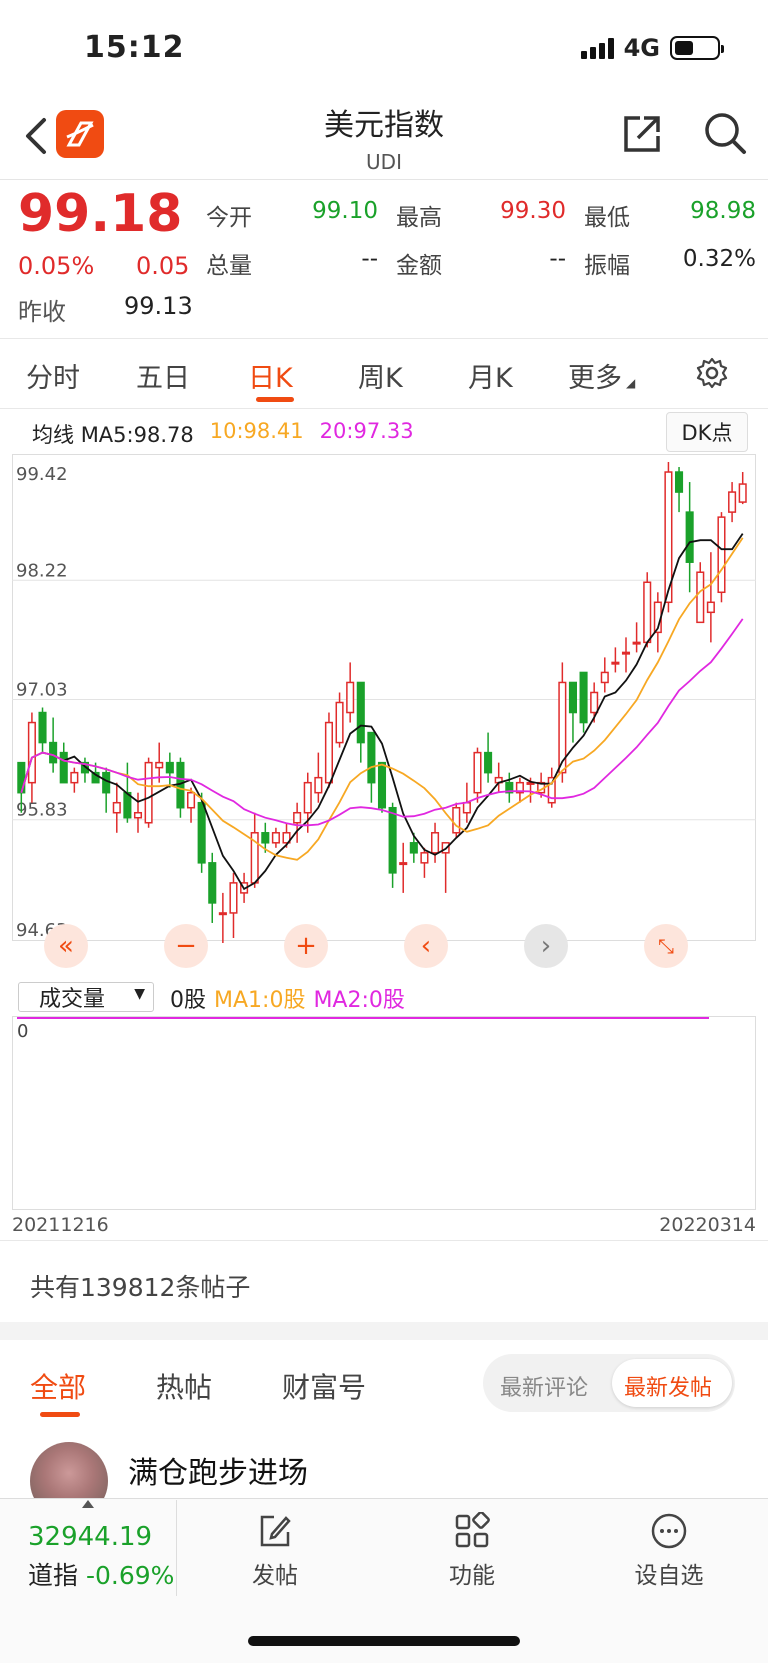  I want to click on tab-fortune: 财富号, so click(324, 1386).